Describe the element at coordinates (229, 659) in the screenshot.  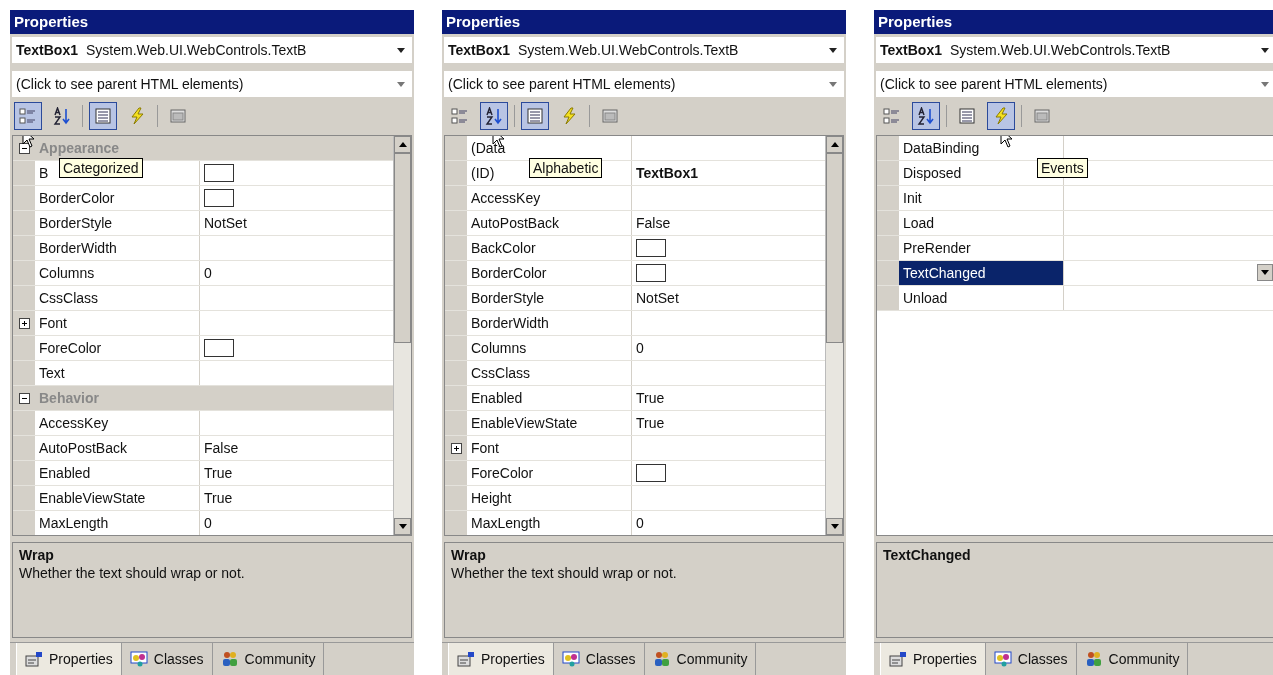
I see `people-icon` at that location.